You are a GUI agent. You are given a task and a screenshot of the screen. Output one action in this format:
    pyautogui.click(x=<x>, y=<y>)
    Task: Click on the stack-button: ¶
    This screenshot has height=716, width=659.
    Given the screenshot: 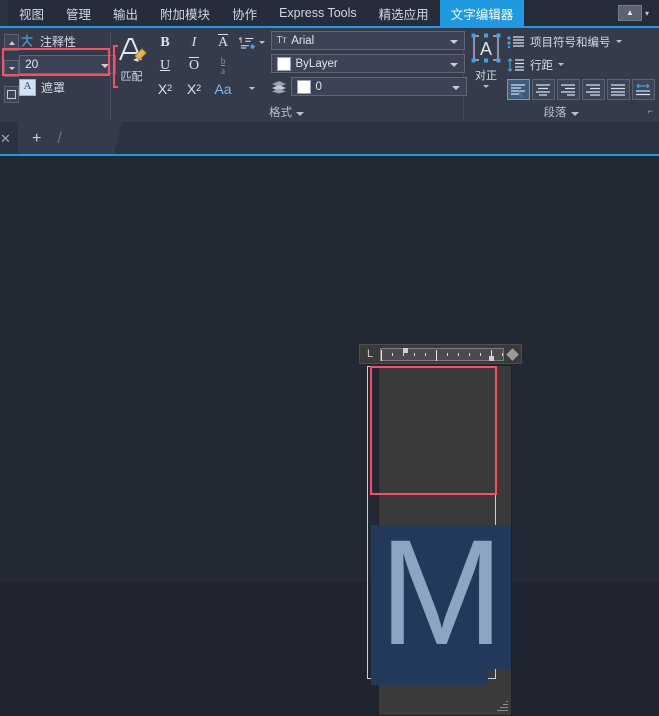 What is the action you would take?
    pyautogui.click(x=252, y=42)
    